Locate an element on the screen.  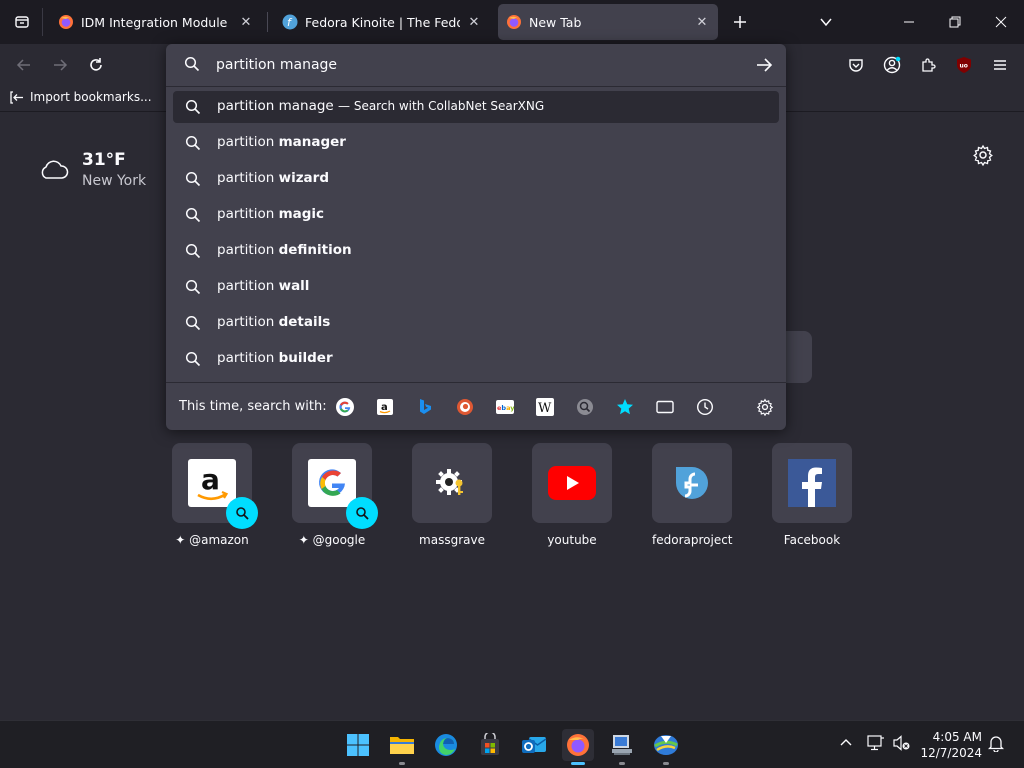
bell-icon is located at coordinates (996, 744).